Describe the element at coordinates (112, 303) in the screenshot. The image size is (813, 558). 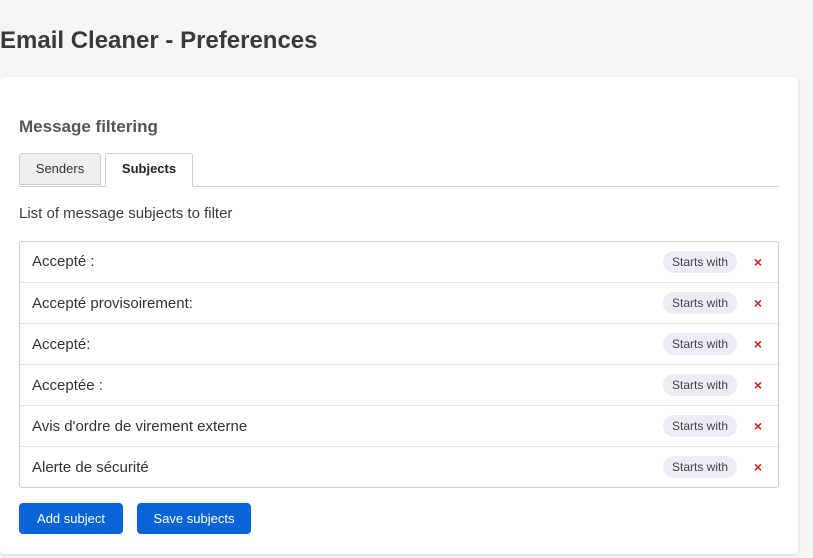
I see `subject-text: Accepté provisoirement:` at that location.